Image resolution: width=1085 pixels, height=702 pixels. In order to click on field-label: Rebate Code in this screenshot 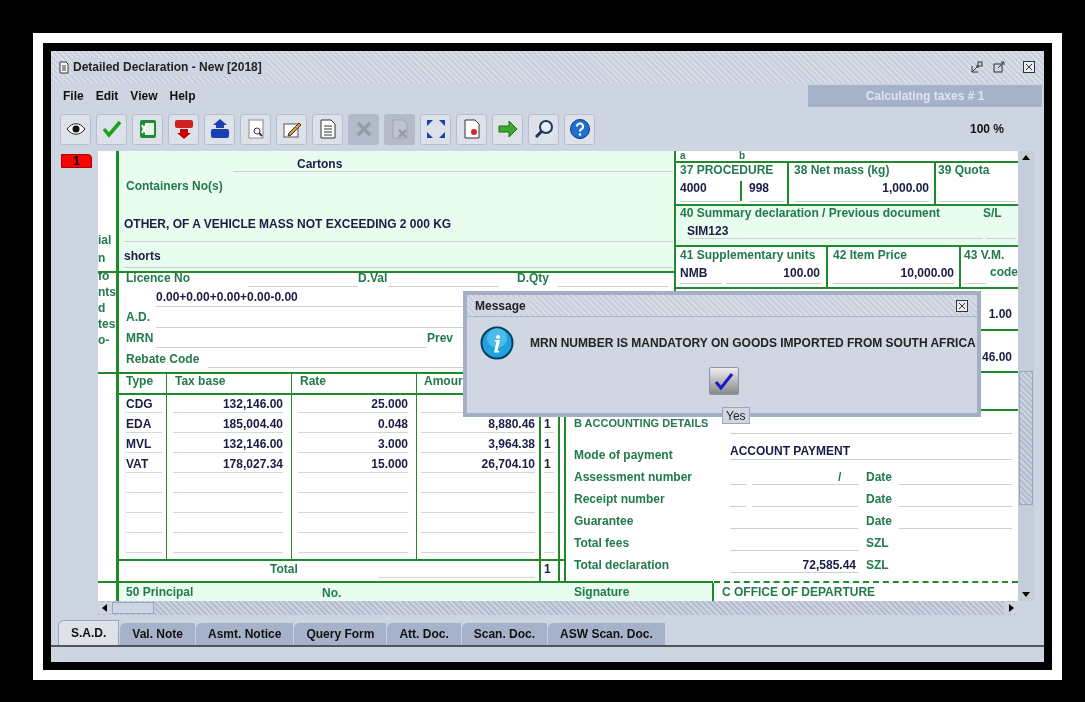, I will do `click(163, 359)`.